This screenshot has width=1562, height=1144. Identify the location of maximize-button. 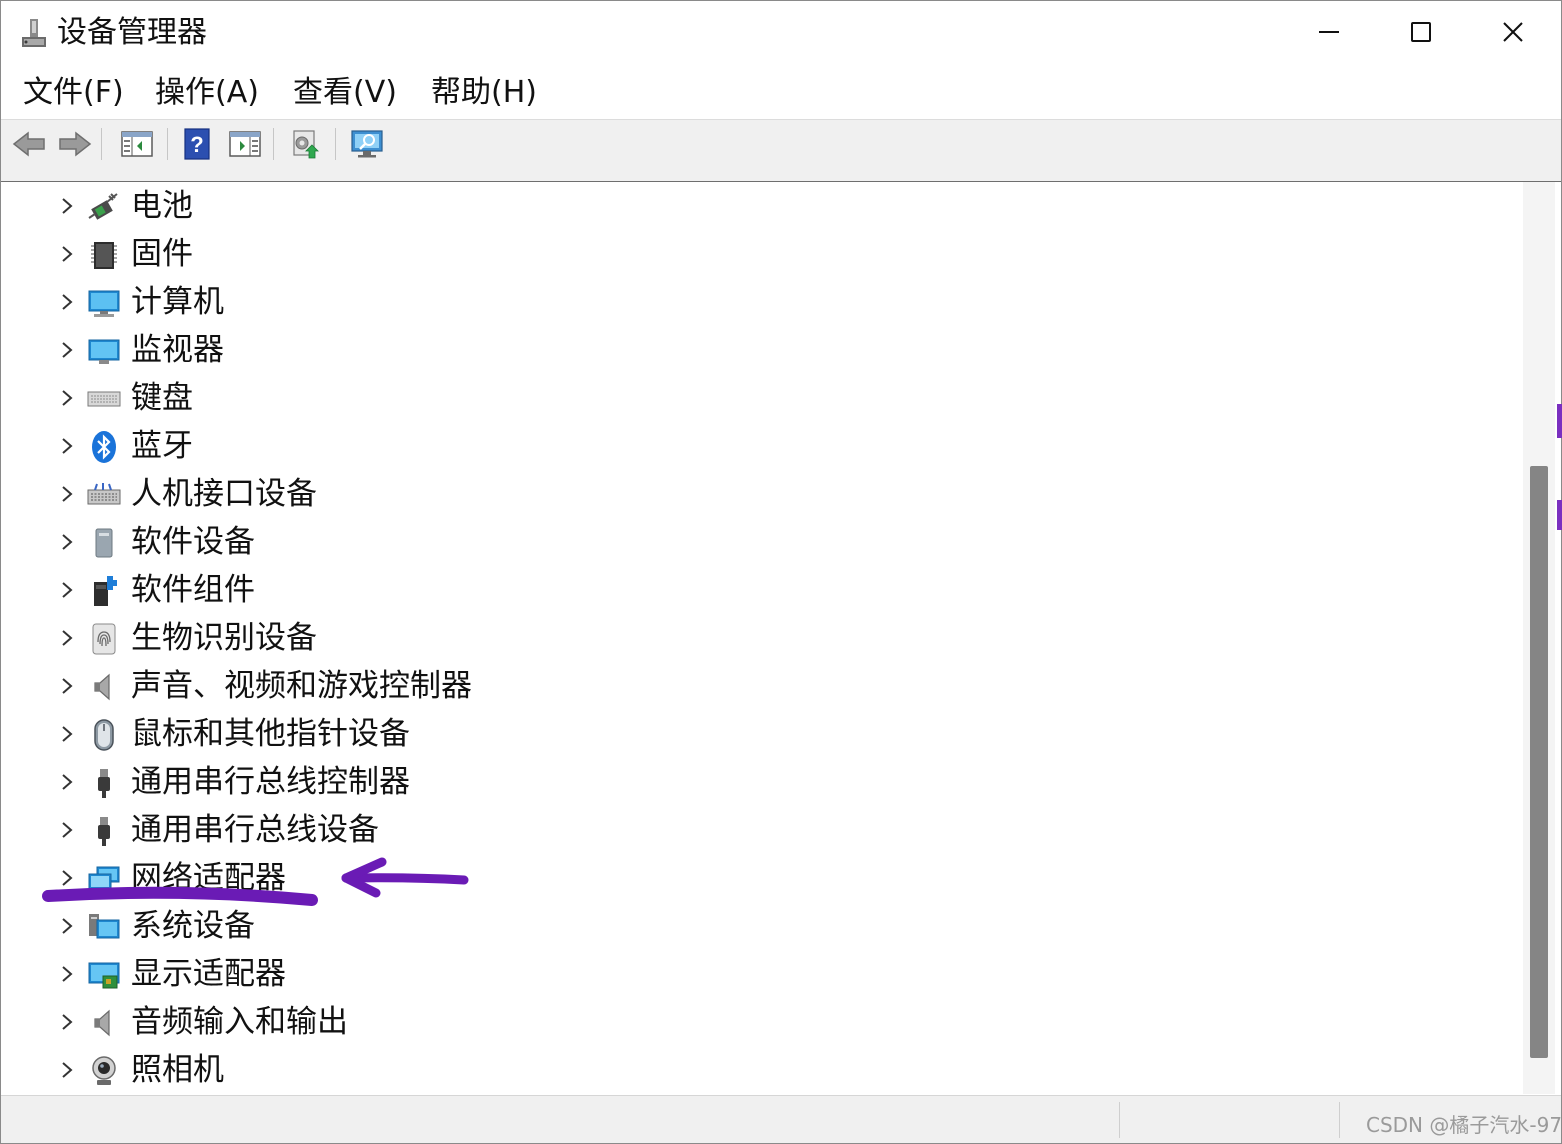
(1421, 32).